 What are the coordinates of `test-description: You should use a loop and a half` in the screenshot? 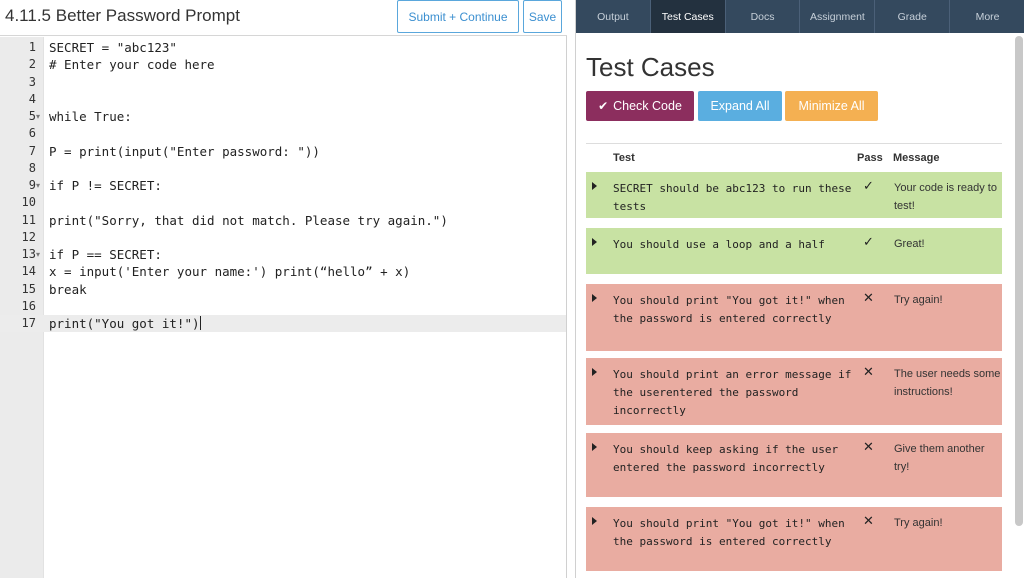 It's located at (719, 244).